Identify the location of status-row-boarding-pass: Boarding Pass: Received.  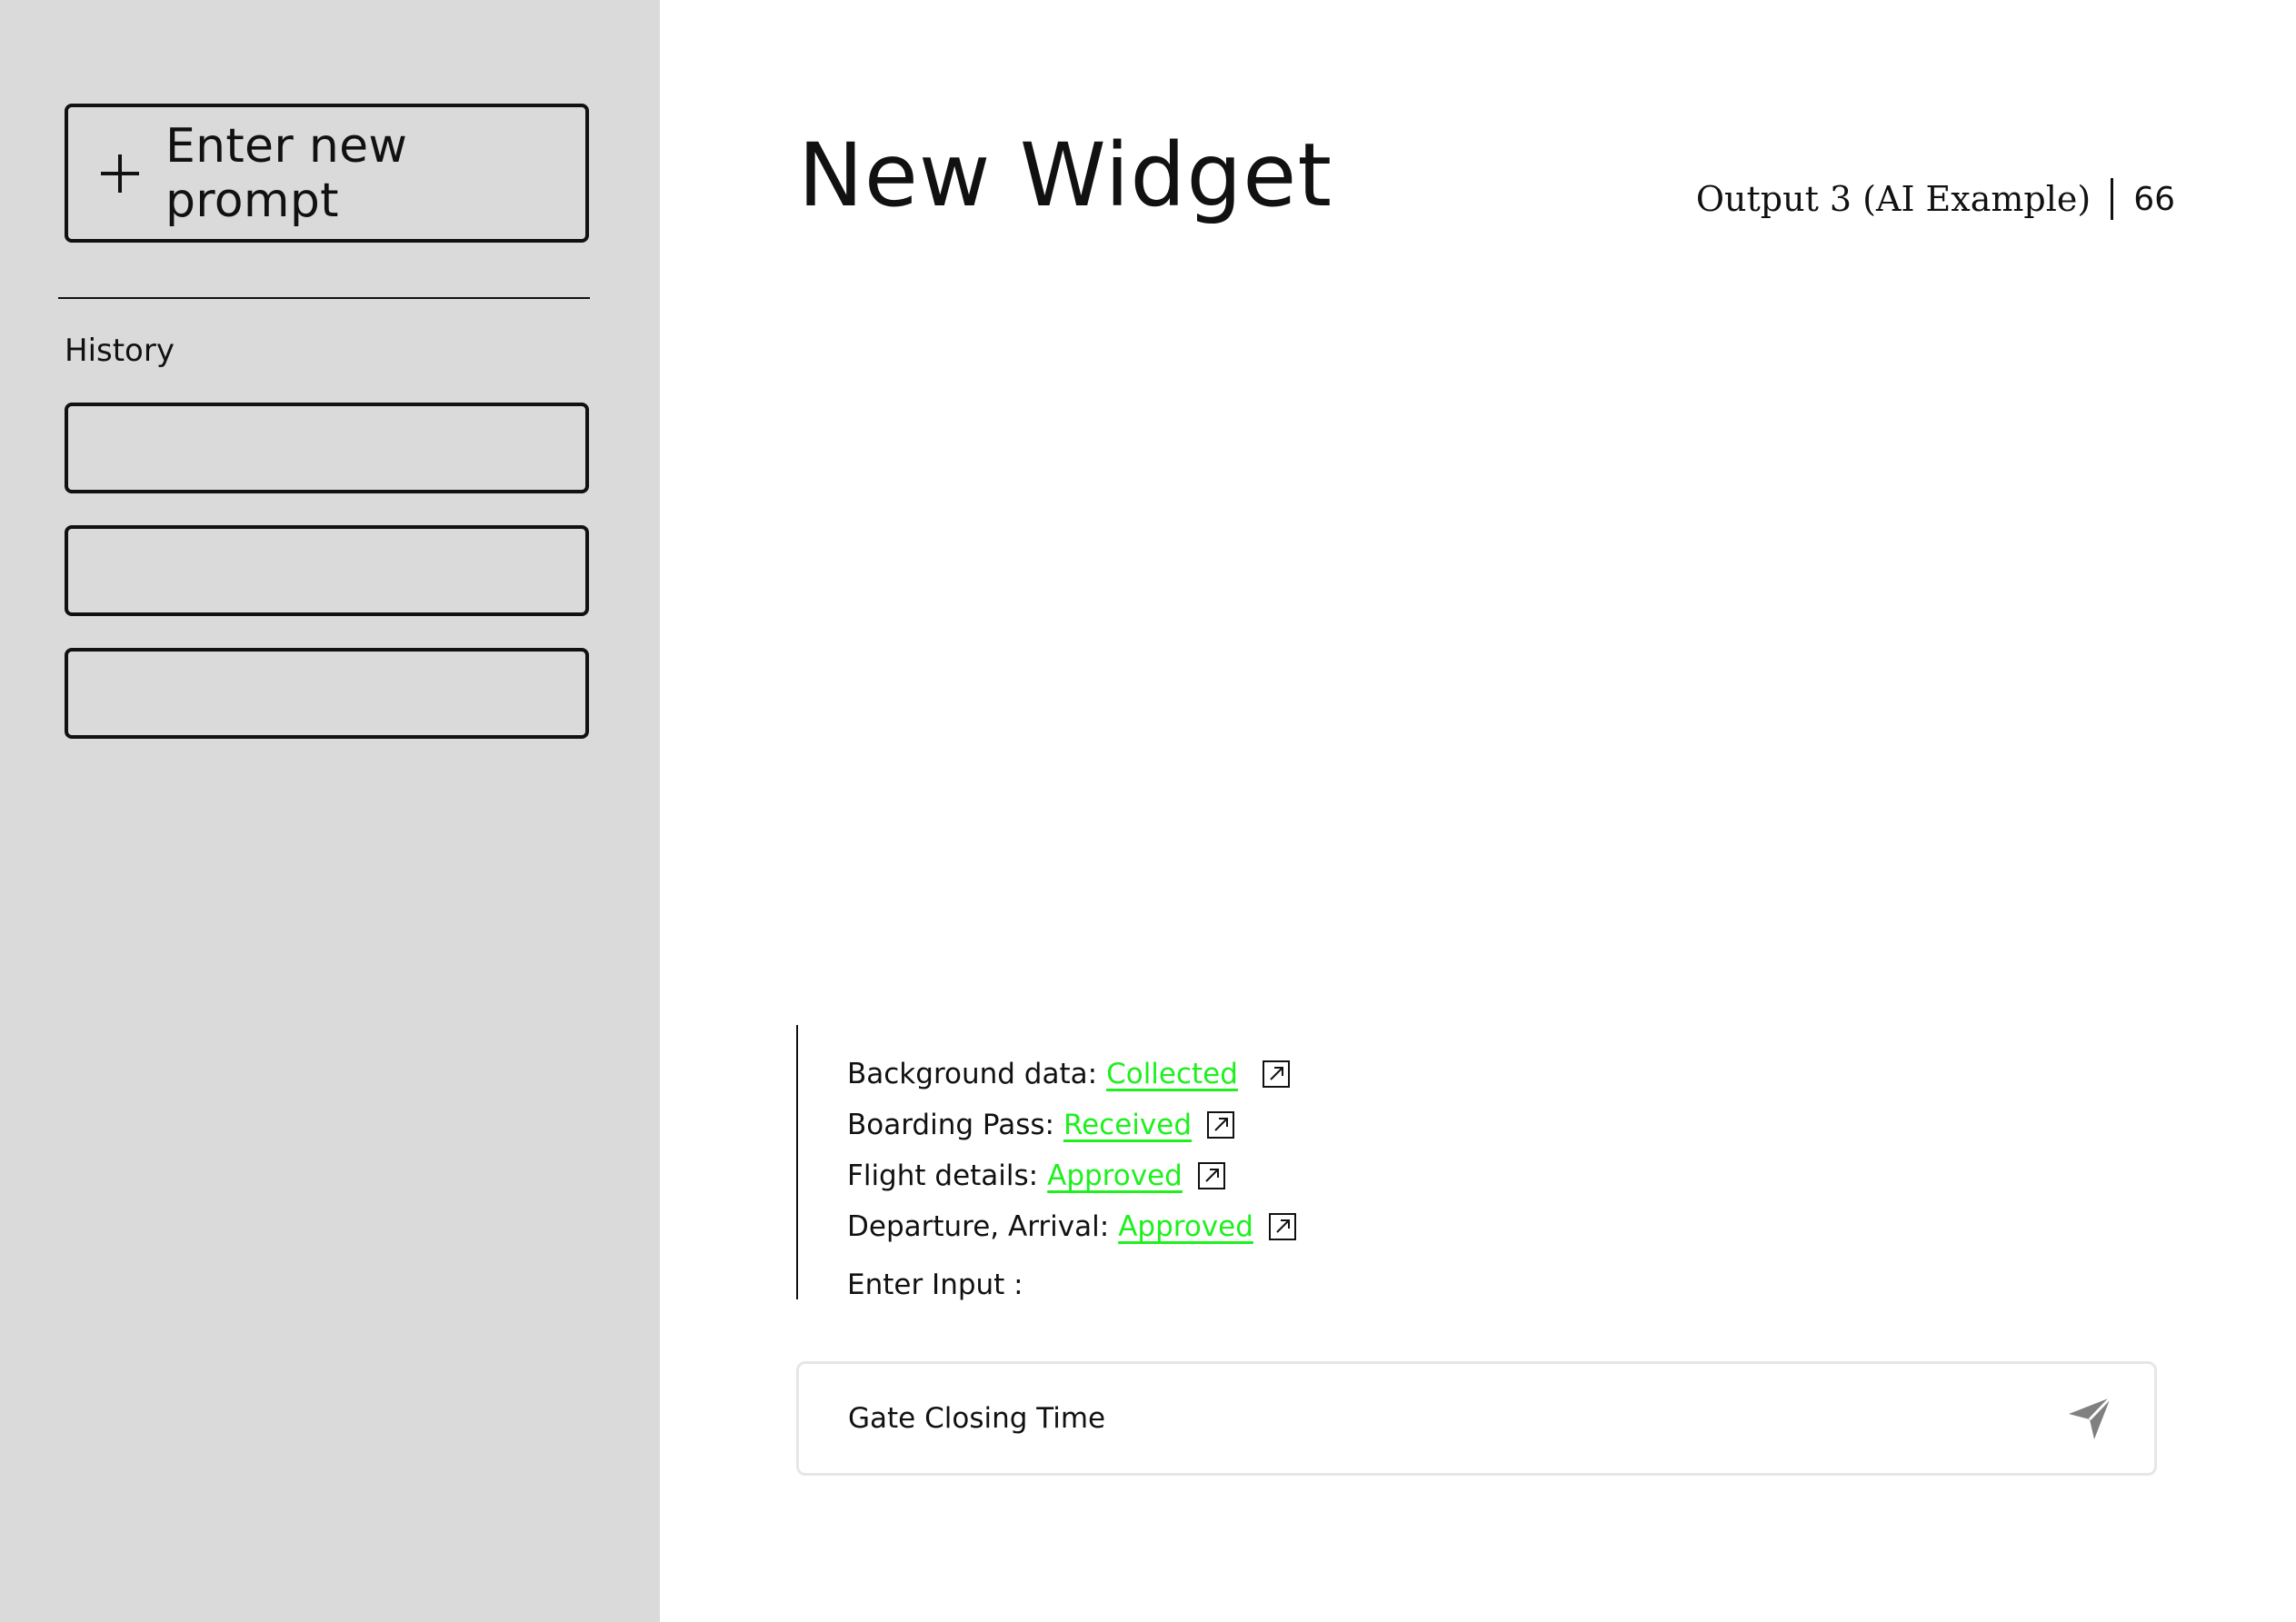
(1041, 1125).